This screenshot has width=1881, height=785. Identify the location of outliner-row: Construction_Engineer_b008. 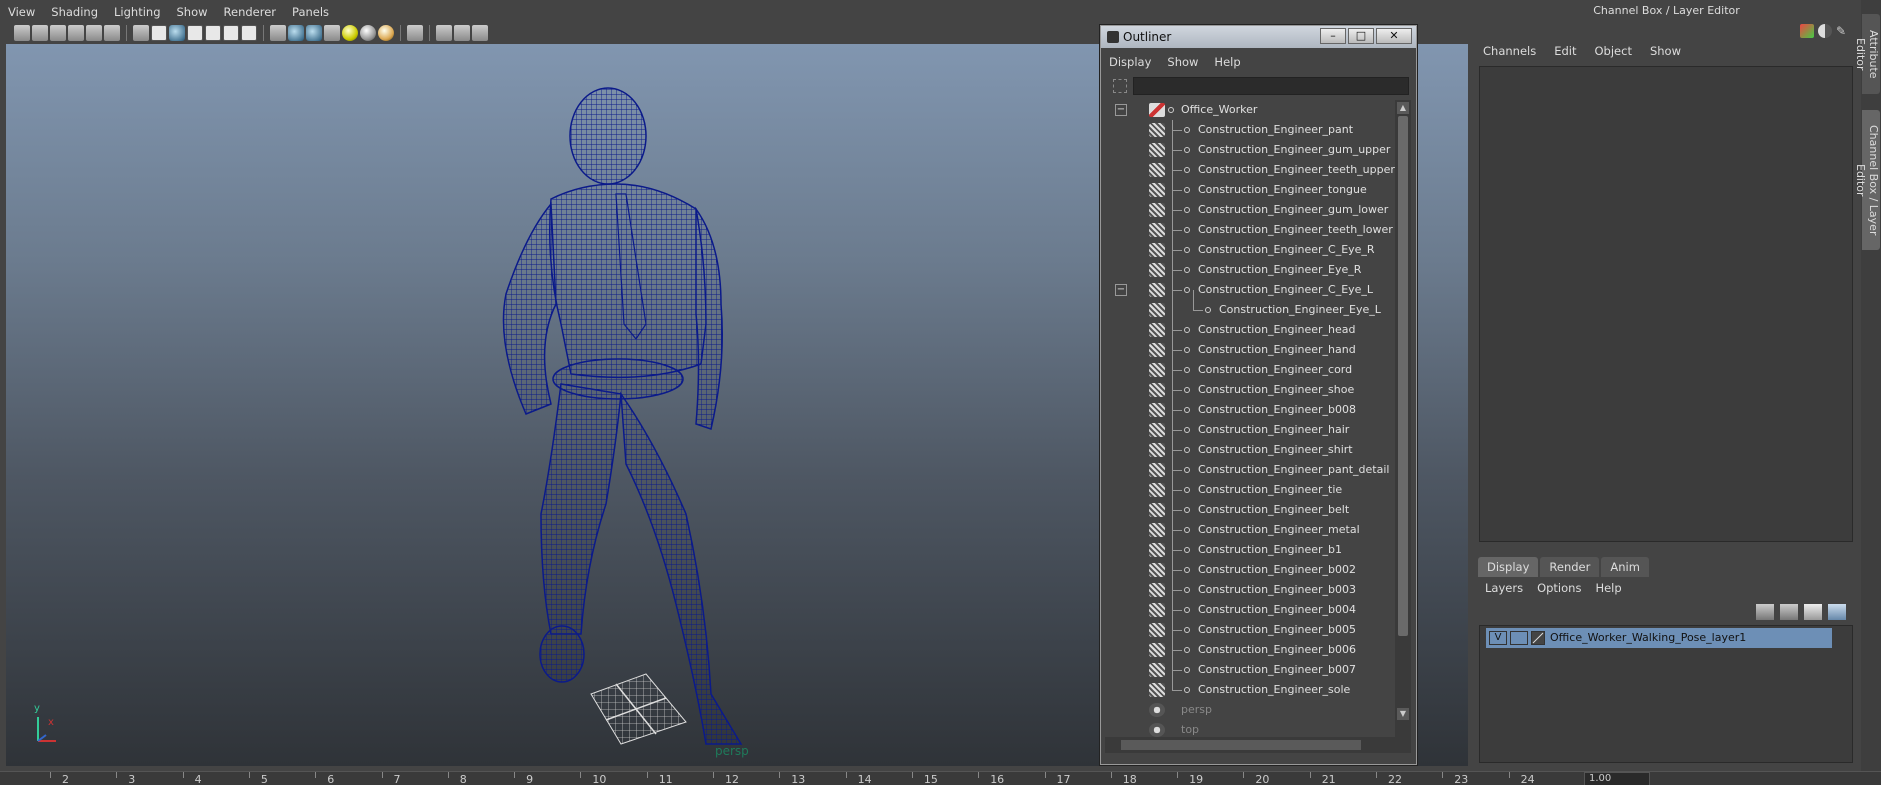
(1250, 410).